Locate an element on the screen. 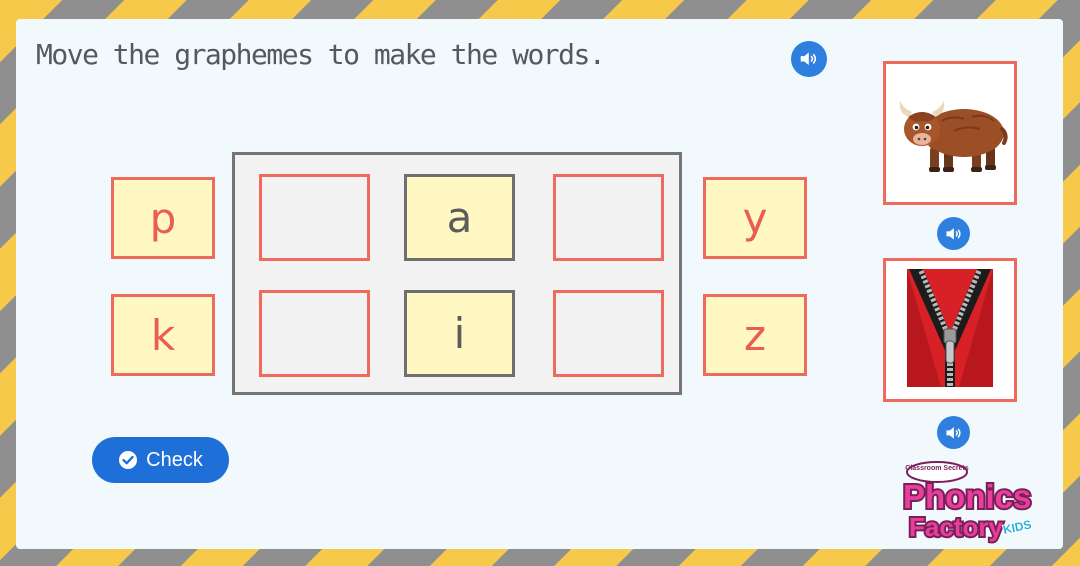 This screenshot has width=1080, height=566. phonics-factory-logo: Classroom Secrets Phonics Factory KIDS is located at coordinates (967, 502).